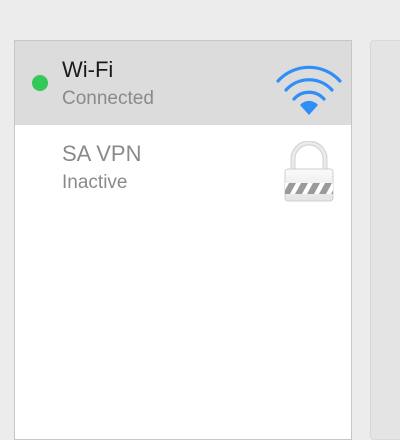 Image resolution: width=400 pixels, height=440 pixels. I want to click on service-detail-panel, so click(385, 240).